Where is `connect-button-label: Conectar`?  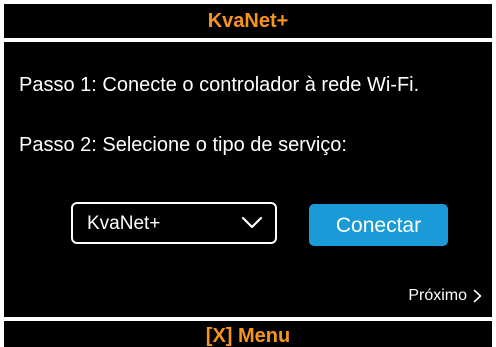 connect-button-label: Conectar is located at coordinates (378, 225).